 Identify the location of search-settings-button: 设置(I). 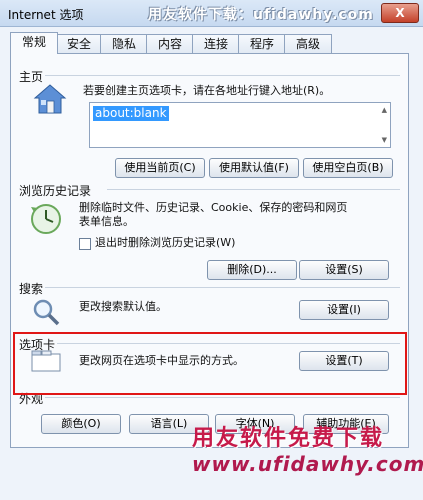
(344, 310).